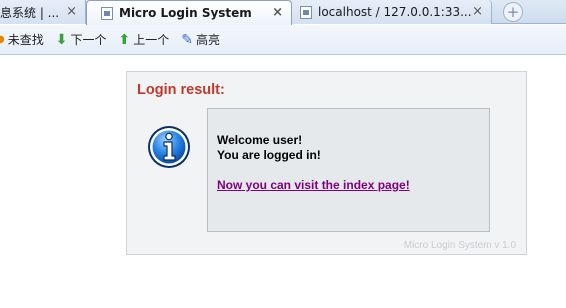  What do you see at coordinates (169, 147) in the screenshot?
I see `info-icon` at bounding box center [169, 147].